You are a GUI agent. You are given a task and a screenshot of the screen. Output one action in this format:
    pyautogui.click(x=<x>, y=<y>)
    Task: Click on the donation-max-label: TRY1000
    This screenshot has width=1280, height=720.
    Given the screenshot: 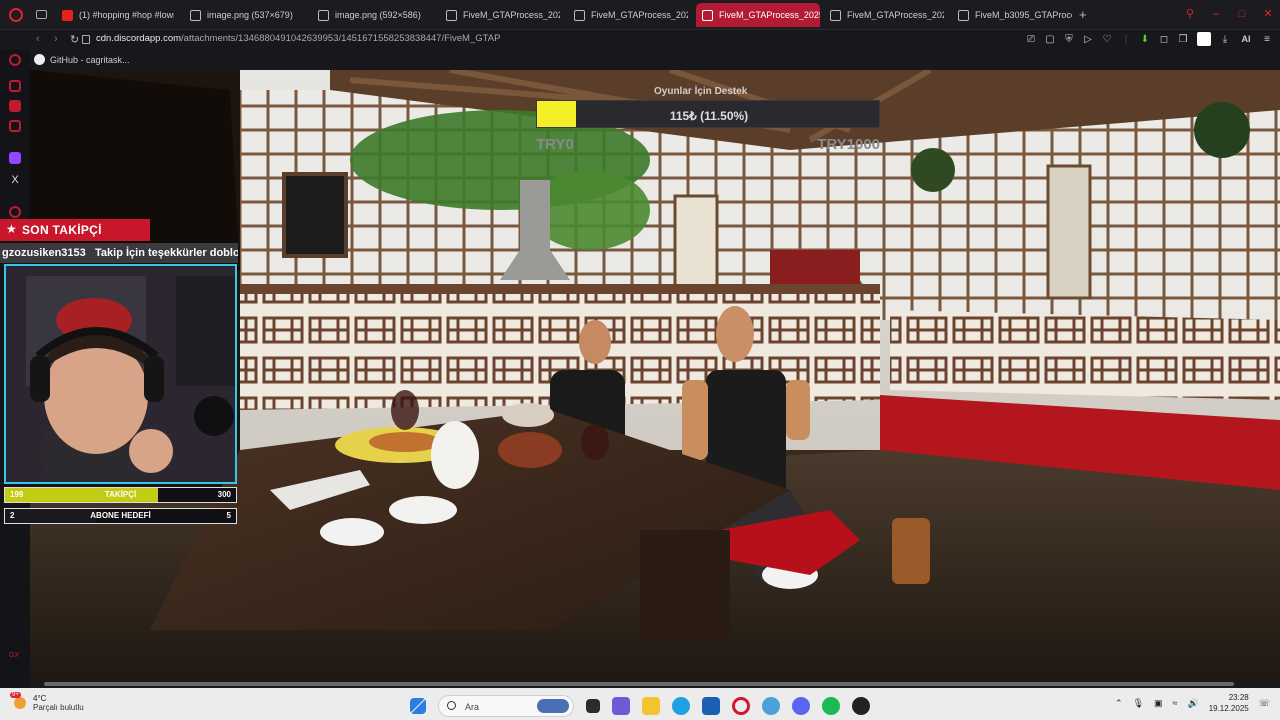 What is the action you would take?
    pyautogui.click(x=848, y=144)
    